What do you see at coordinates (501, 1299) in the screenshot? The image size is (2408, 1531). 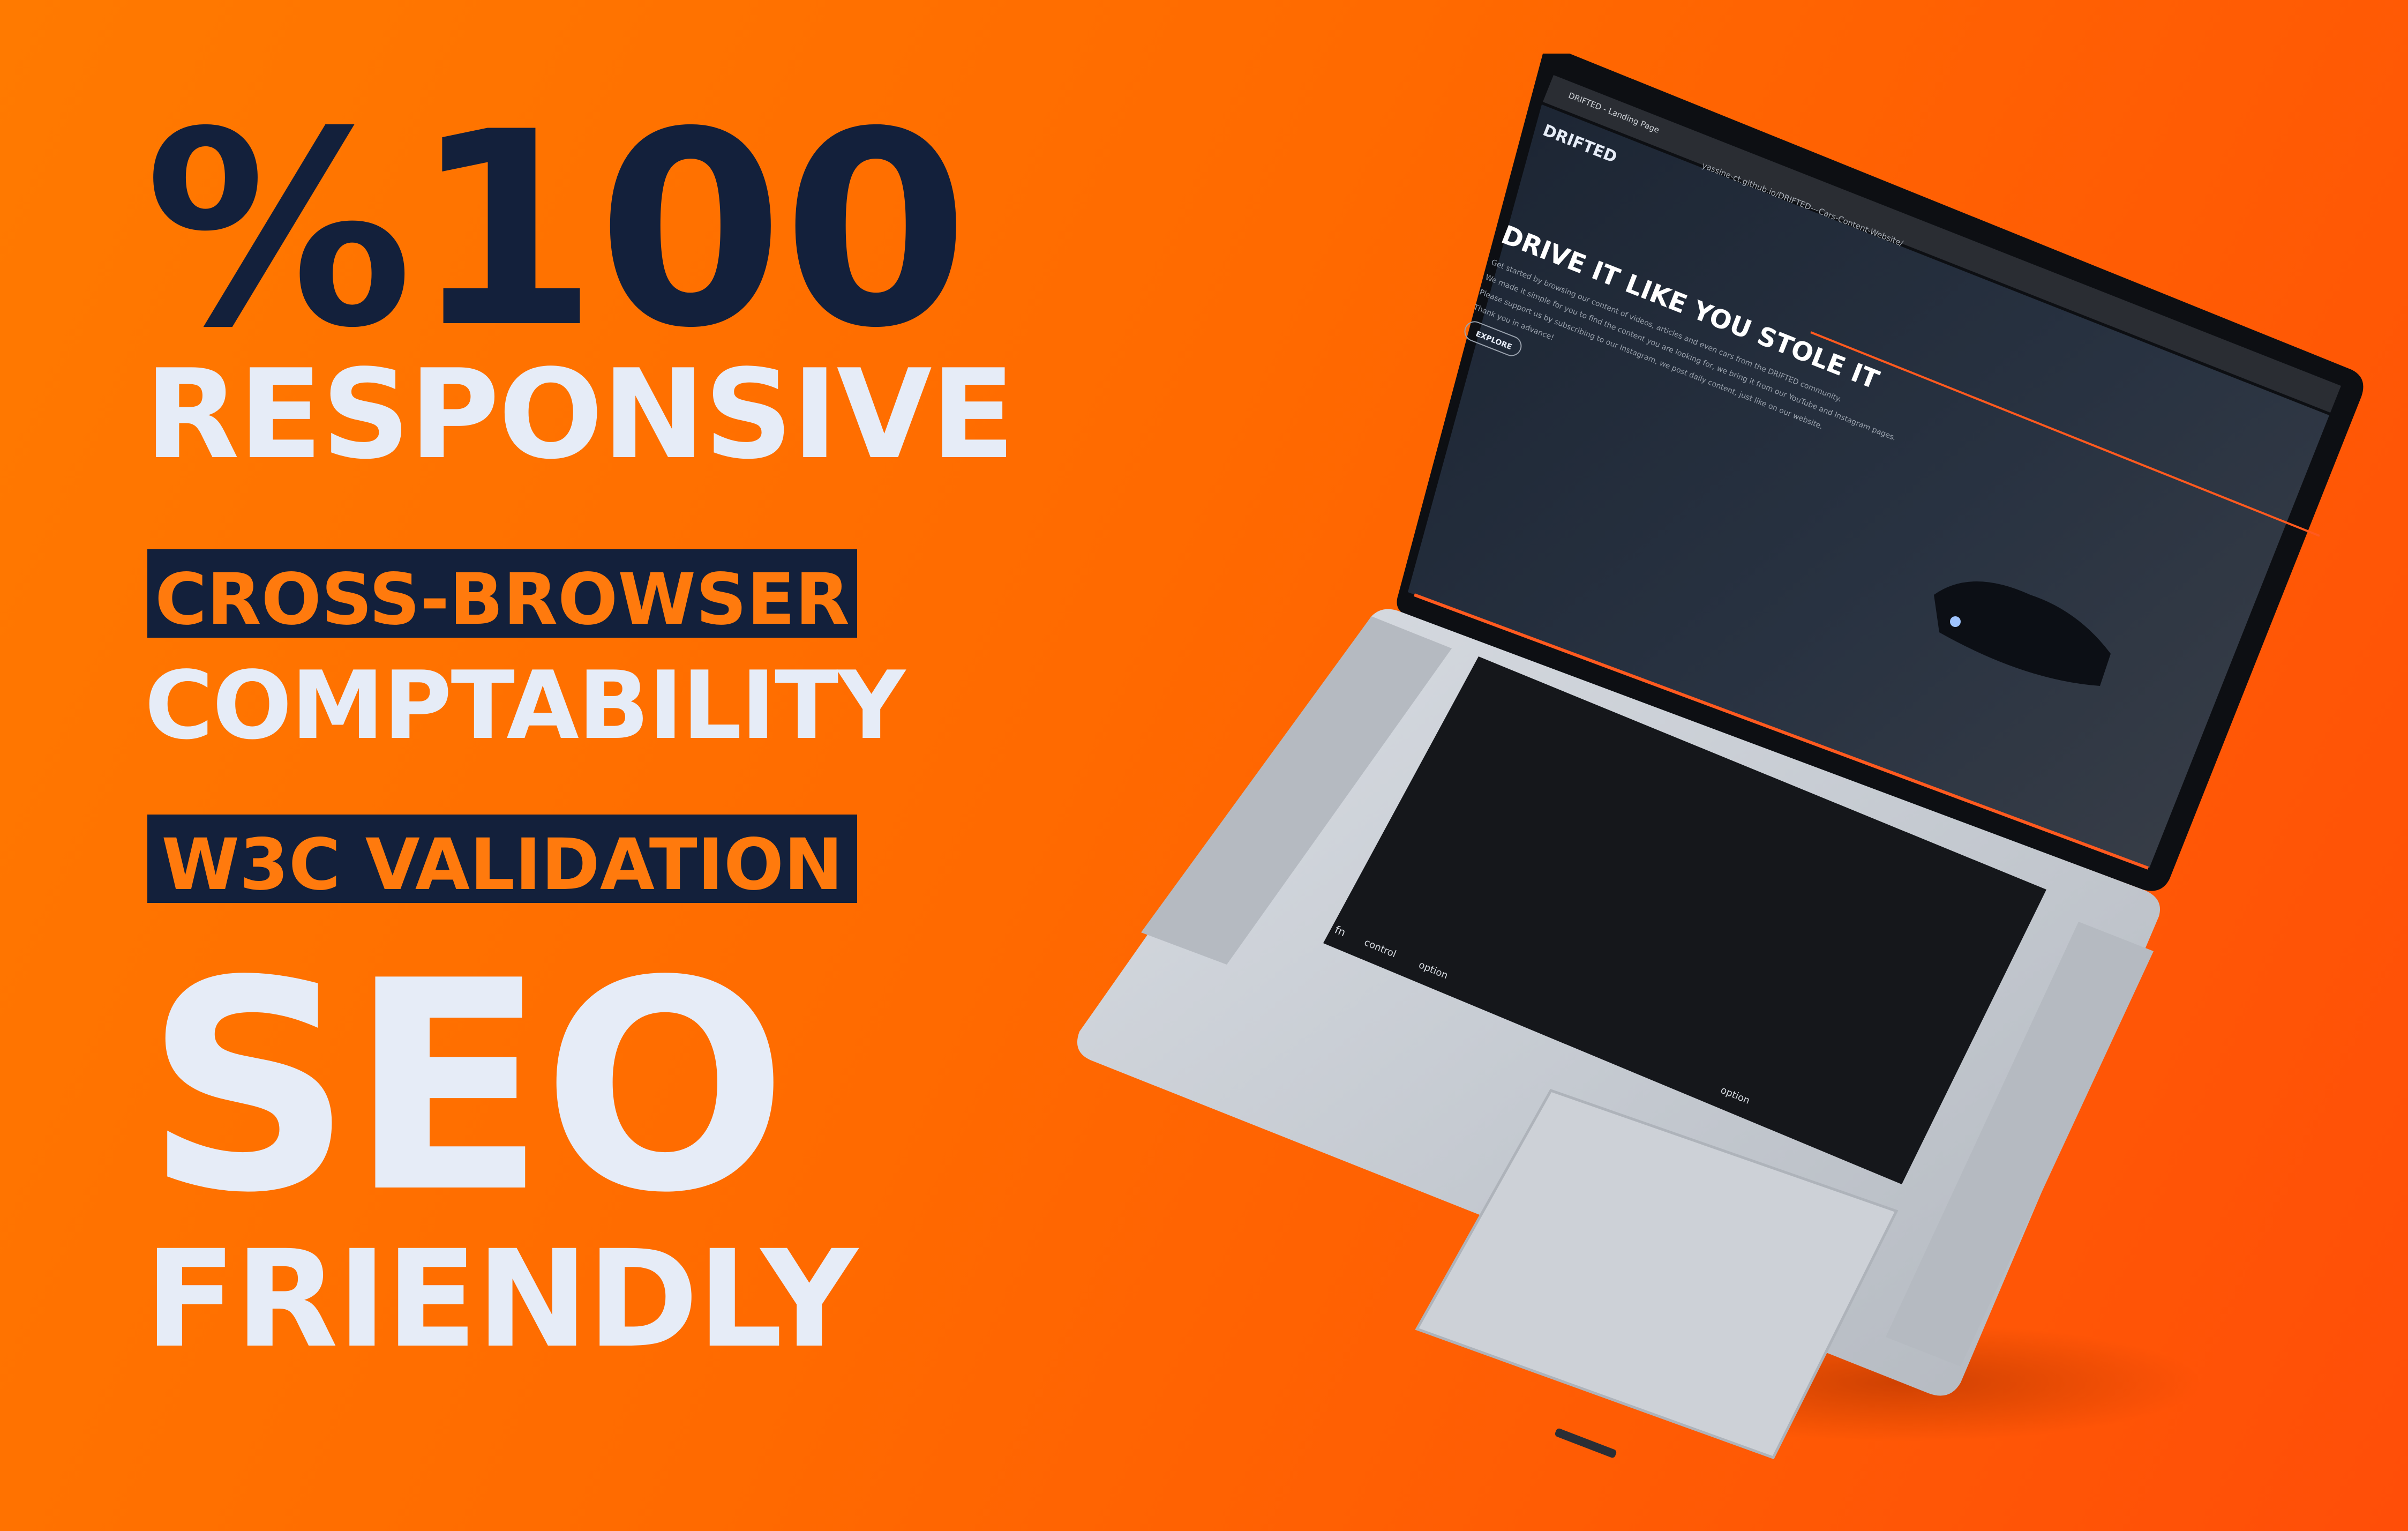 I see `friendly-headline: FRIENDLY` at bounding box center [501, 1299].